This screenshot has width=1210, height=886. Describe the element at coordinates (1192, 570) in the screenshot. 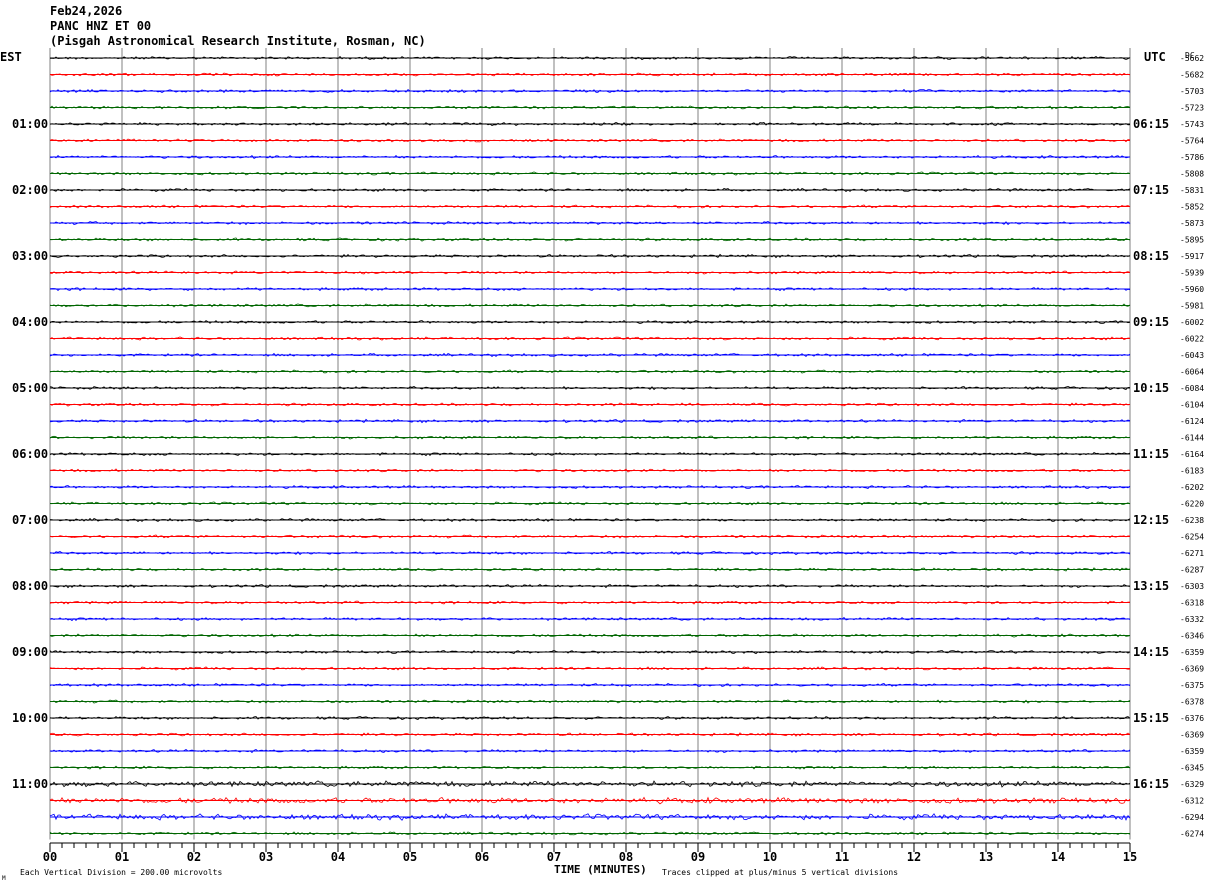

I see `dc-offset-label: -6287` at that location.